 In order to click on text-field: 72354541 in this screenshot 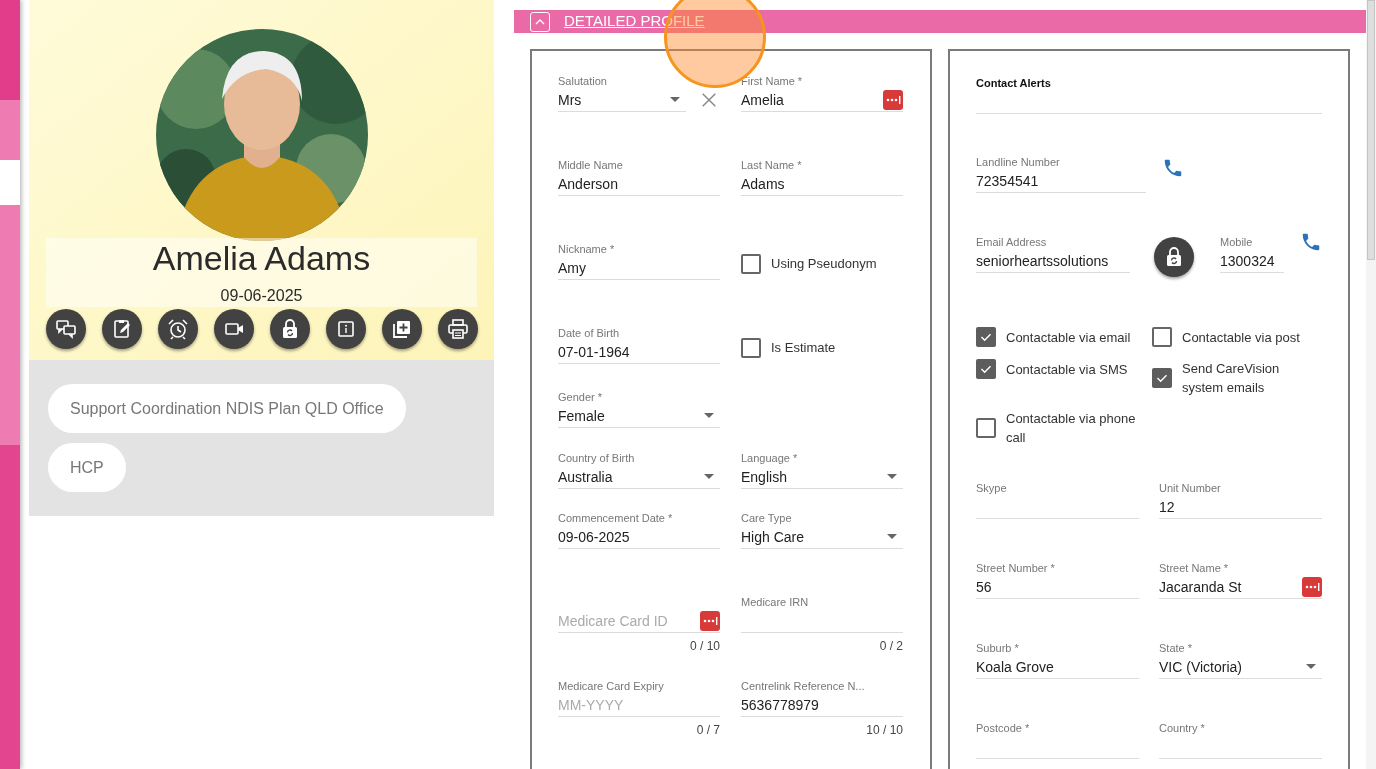, I will do `click(1061, 181)`.